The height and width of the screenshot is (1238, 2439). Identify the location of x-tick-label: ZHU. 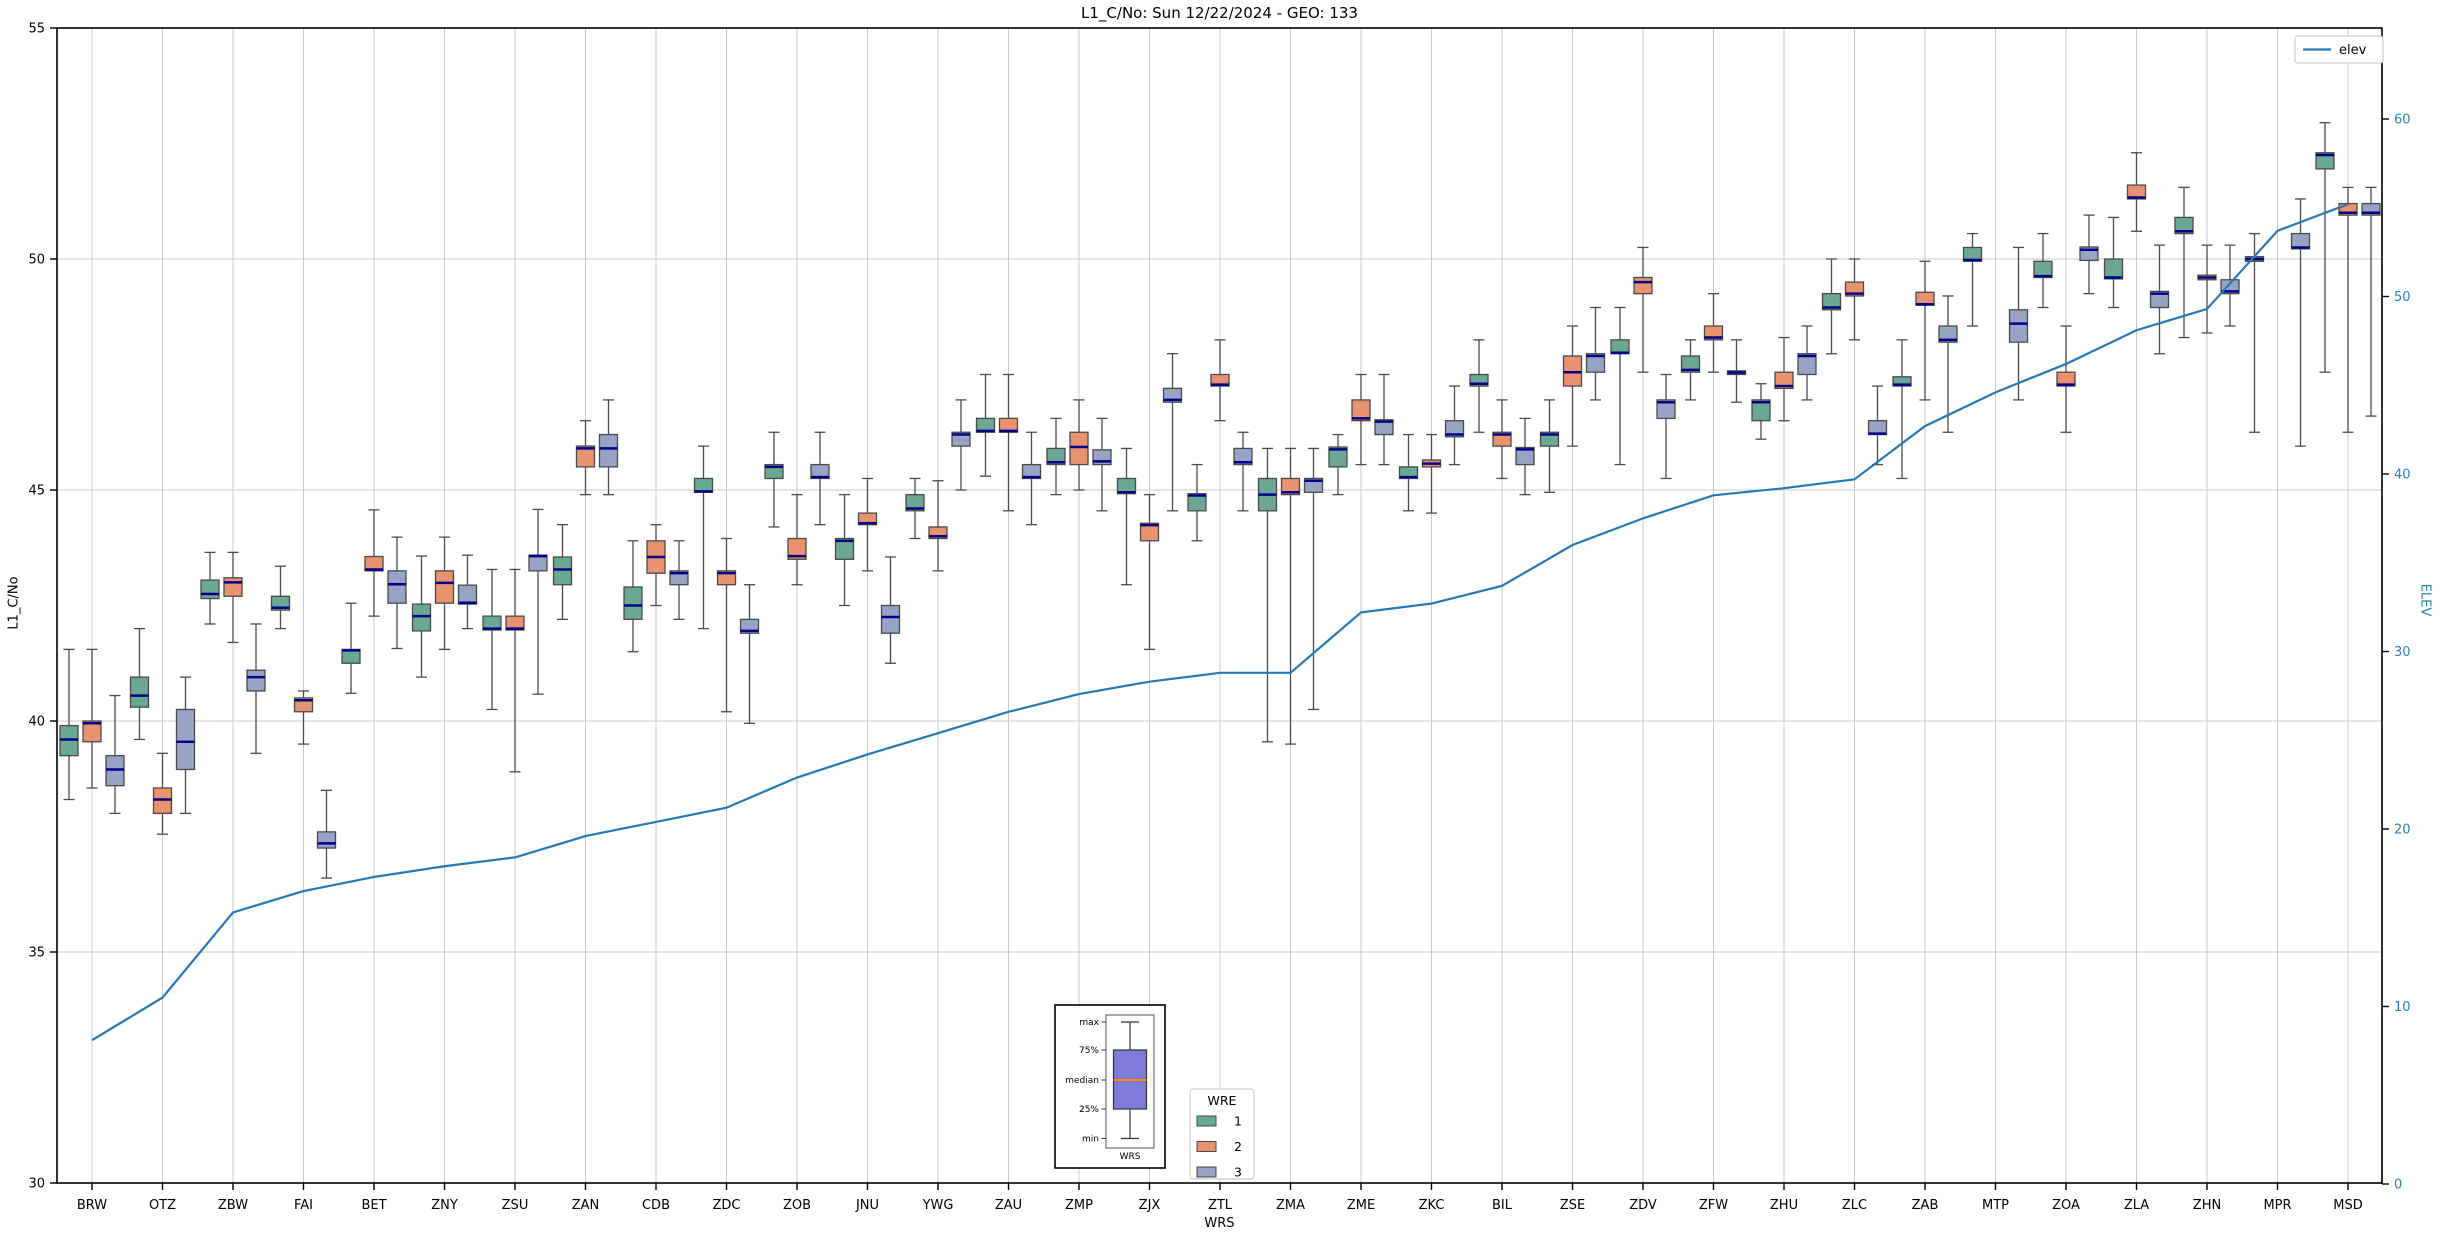
(1784, 1205).